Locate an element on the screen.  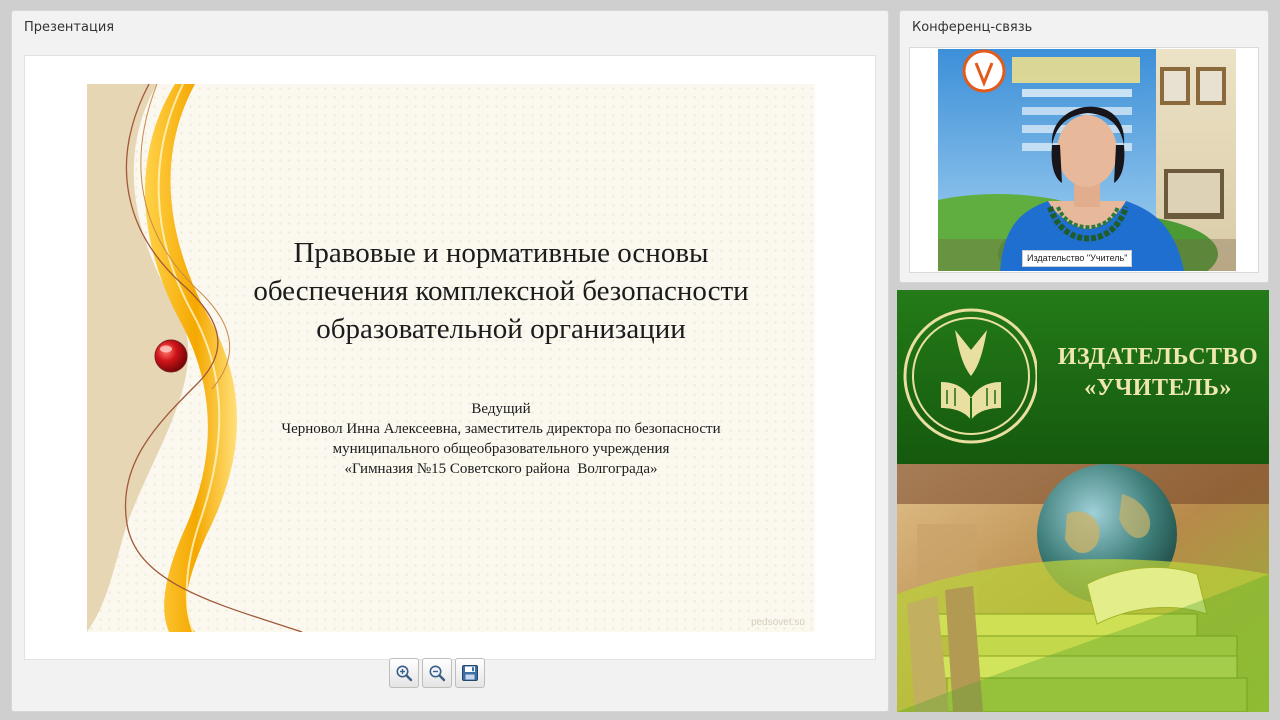
presenter-heading: Ведущий is located at coordinates (501, 409).